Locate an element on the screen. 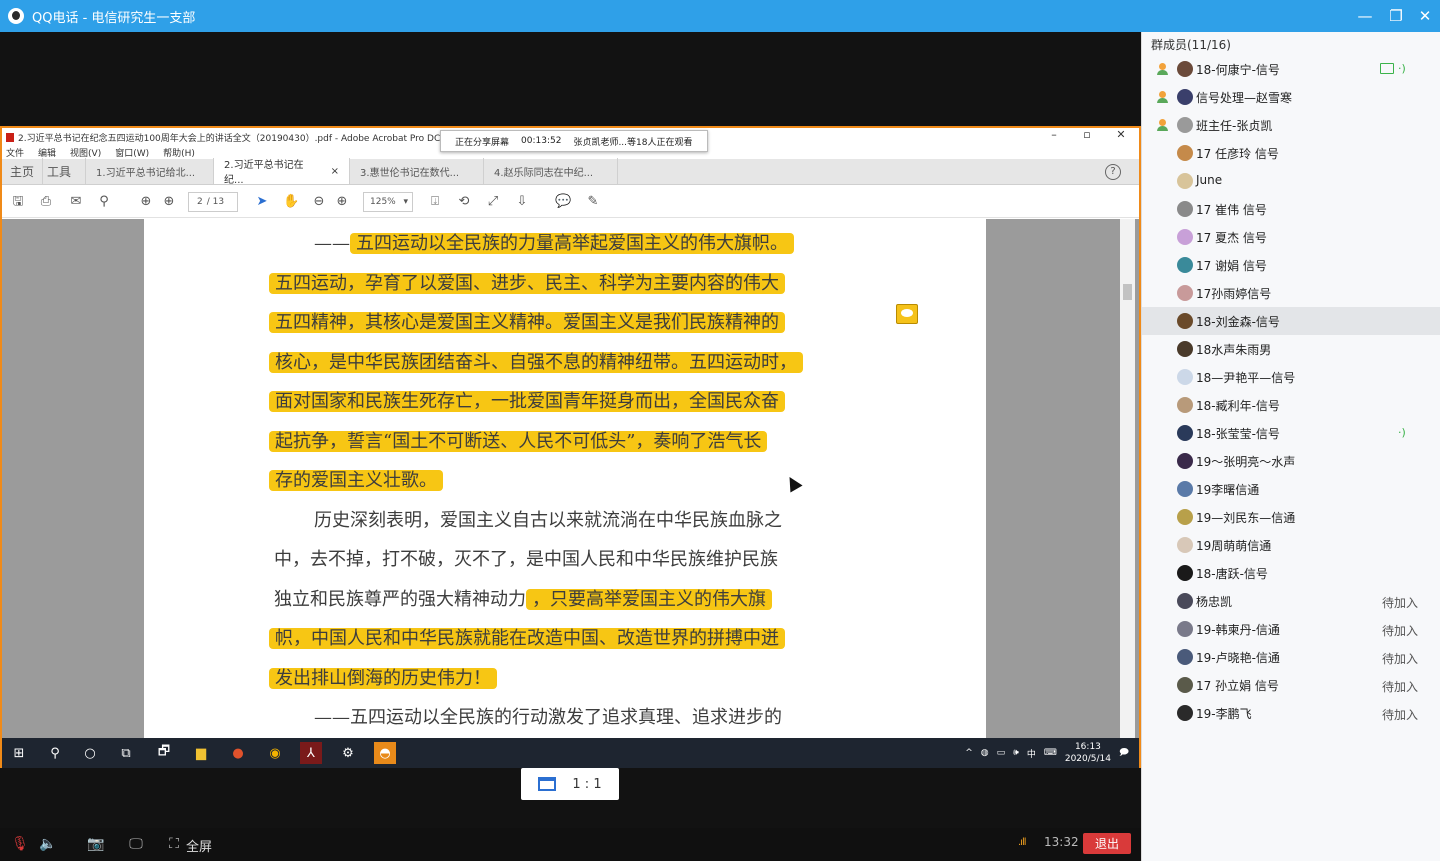 Image resolution: width=1440 pixels, height=861 pixels. save-icon: 🖫 is located at coordinates (18, 202).